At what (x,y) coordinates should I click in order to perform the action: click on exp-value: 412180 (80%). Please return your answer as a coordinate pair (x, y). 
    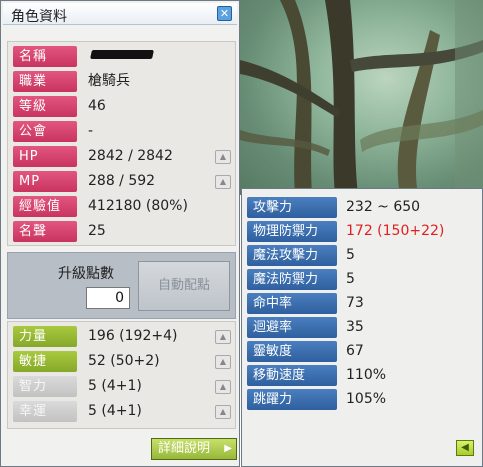
    Looking at the image, I should click on (138, 206).